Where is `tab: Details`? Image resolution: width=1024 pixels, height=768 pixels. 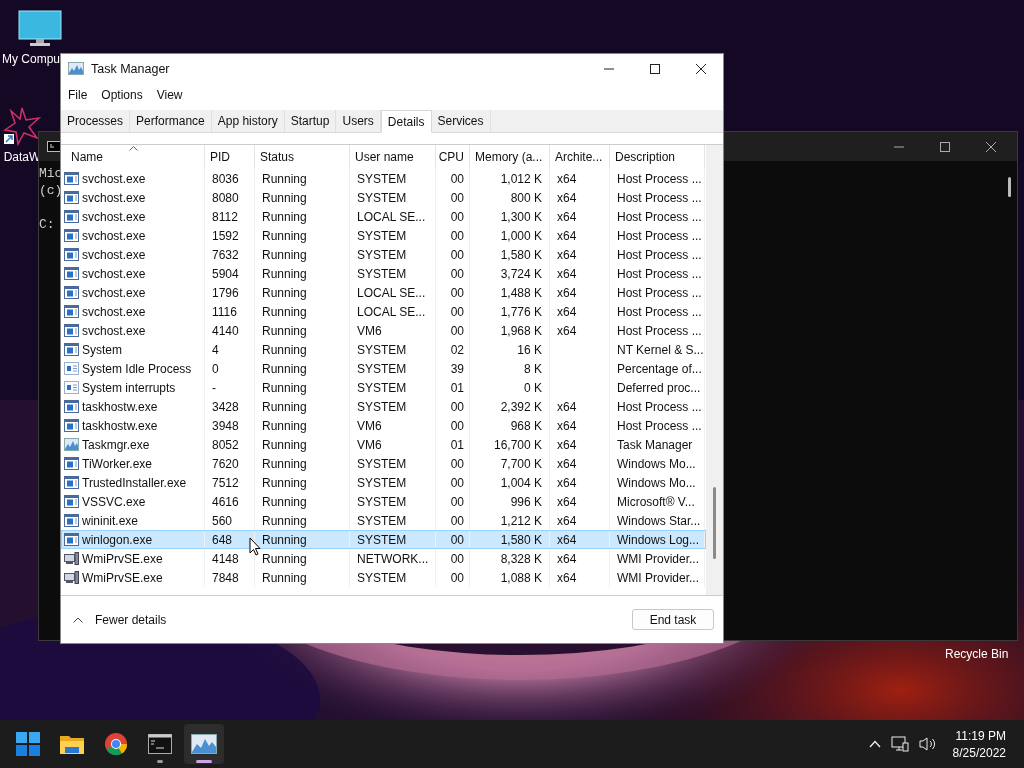
tab: Details is located at coordinates (406, 121).